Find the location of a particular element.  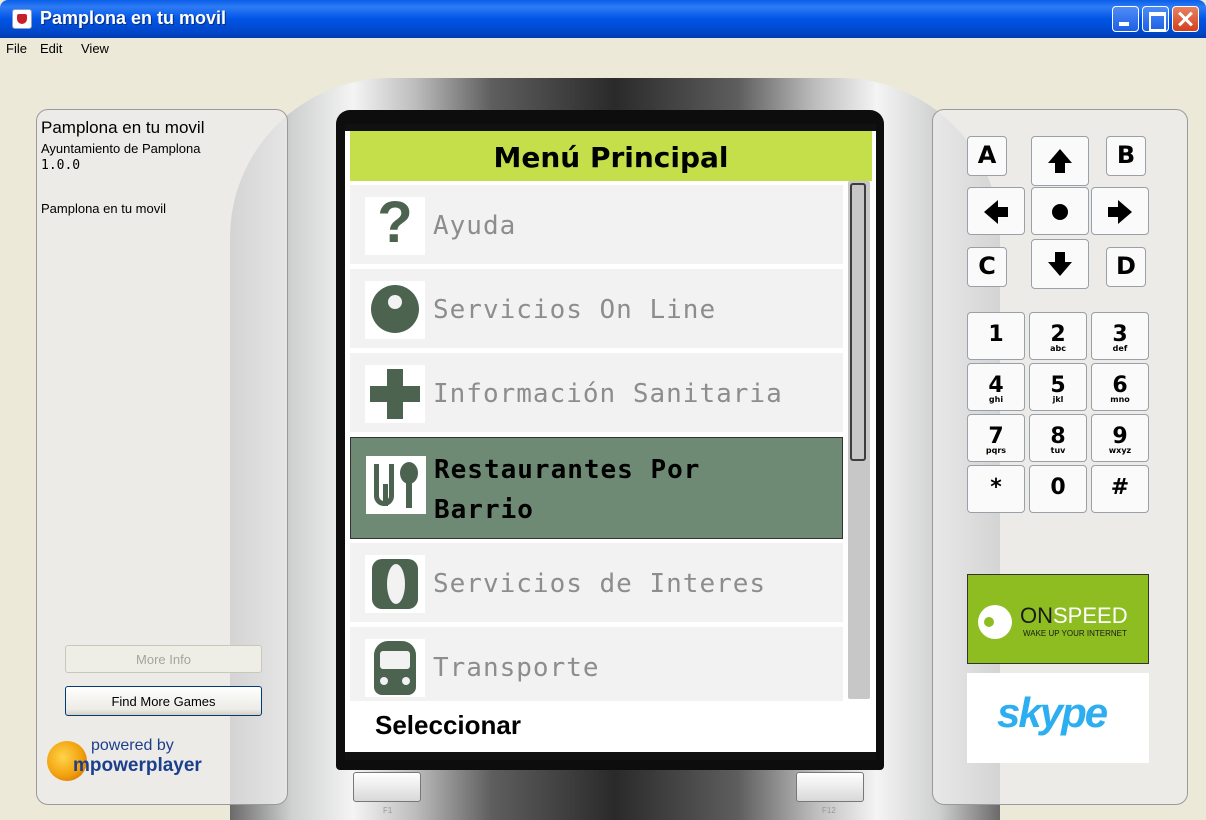

logo-powered-text: powered by is located at coordinates (132, 745).